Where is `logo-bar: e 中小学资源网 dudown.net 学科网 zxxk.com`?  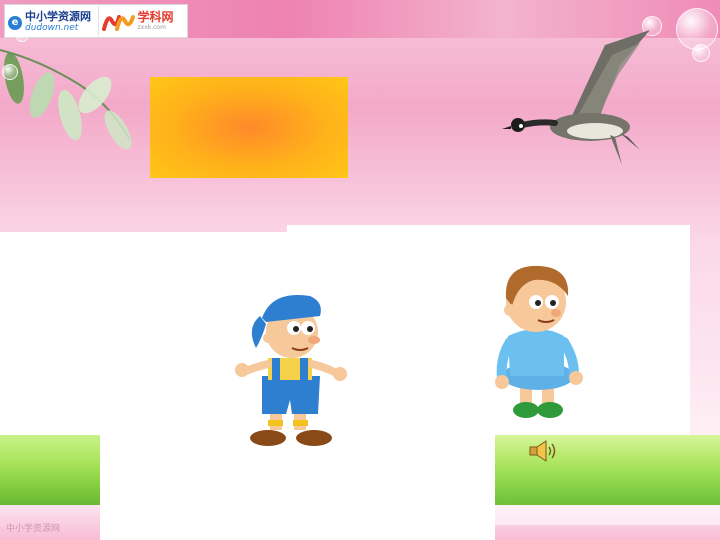
logo-bar: e 中小学资源网 dudown.net 学科网 zxxk.com is located at coordinates (96, 21).